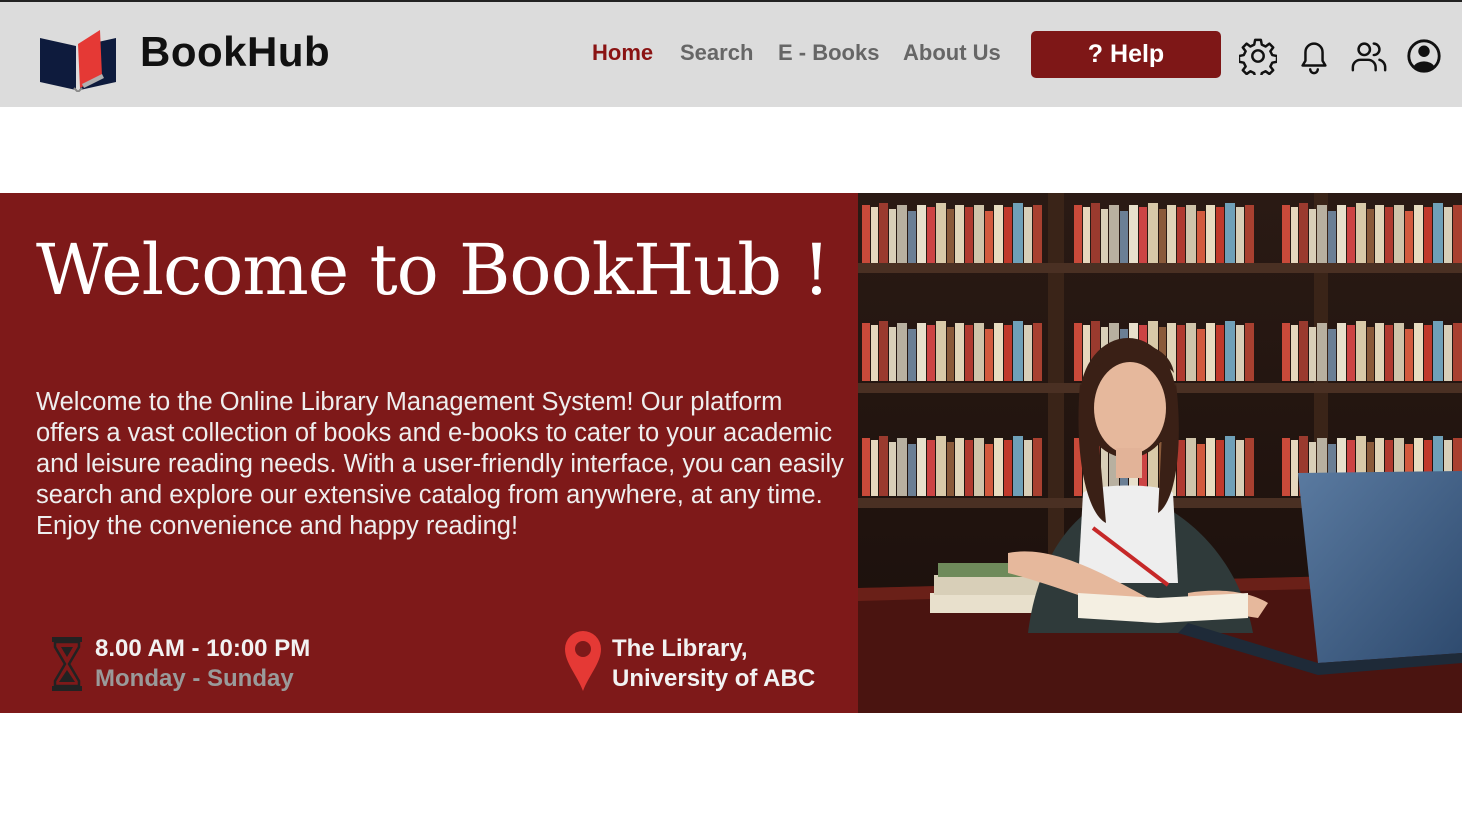  I want to click on users-icon, so click(1369, 56).